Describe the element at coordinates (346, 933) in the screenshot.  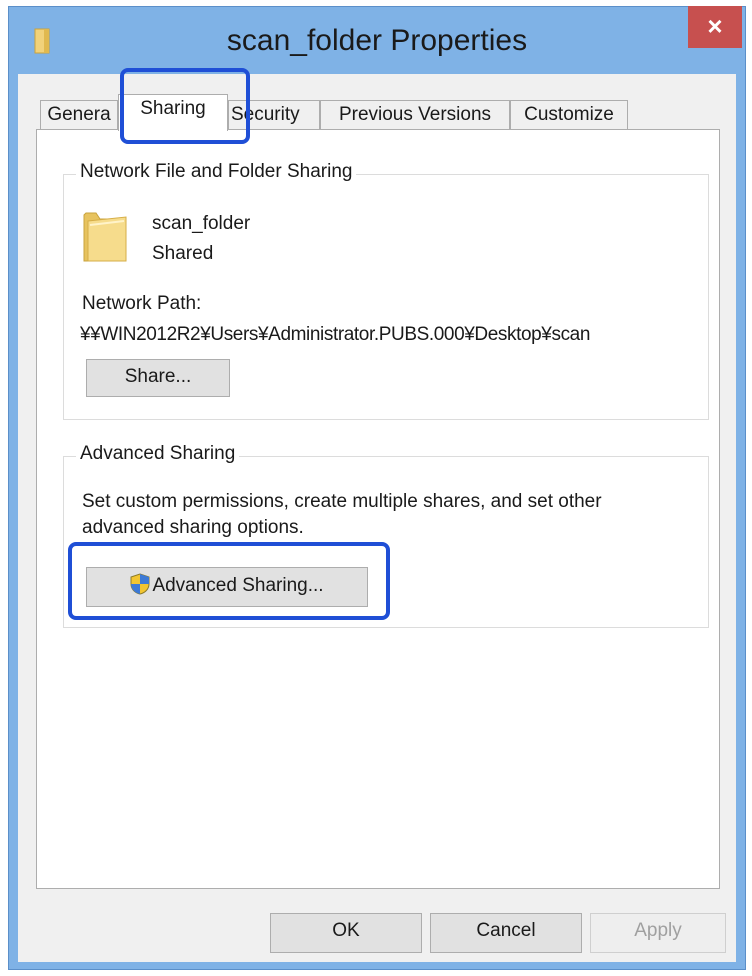
I see `ok-button: OK` at that location.